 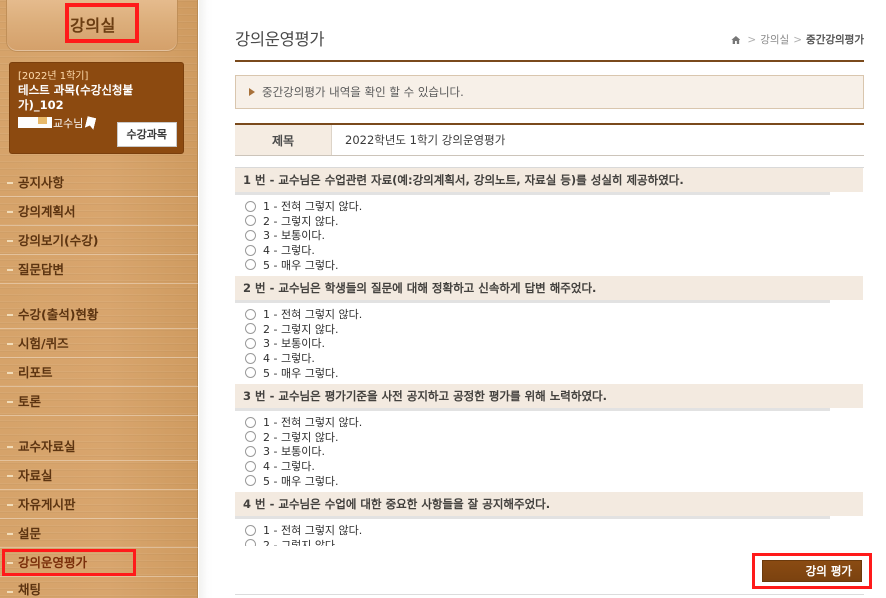 I want to click on sidebar-item-3-group-1: 강의보기(수강), so click(x=99, y=240).